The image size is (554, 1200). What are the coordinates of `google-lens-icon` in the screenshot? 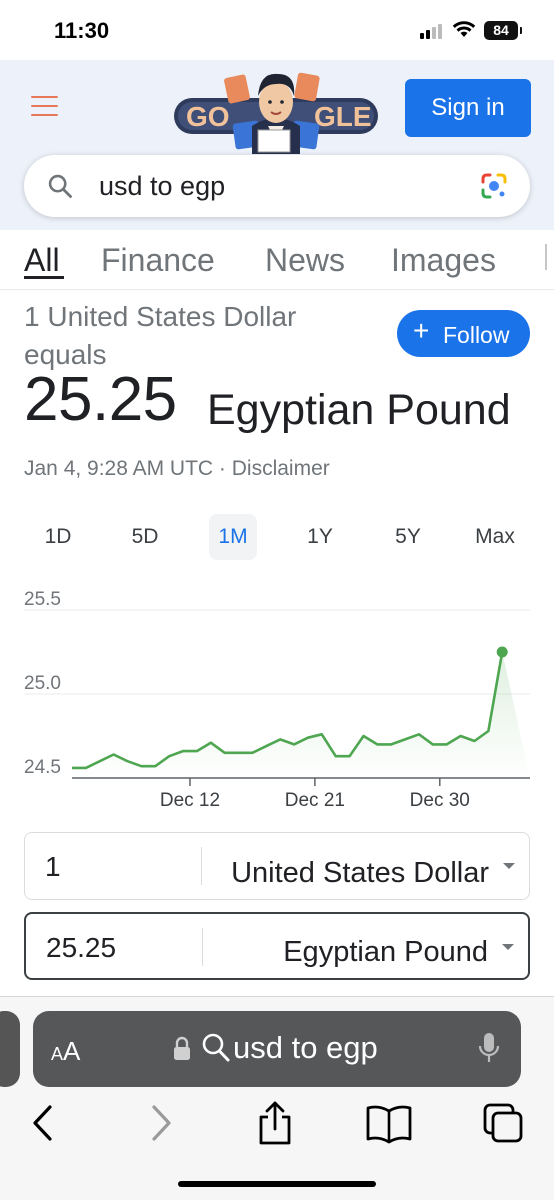 It's located at (494, 186).